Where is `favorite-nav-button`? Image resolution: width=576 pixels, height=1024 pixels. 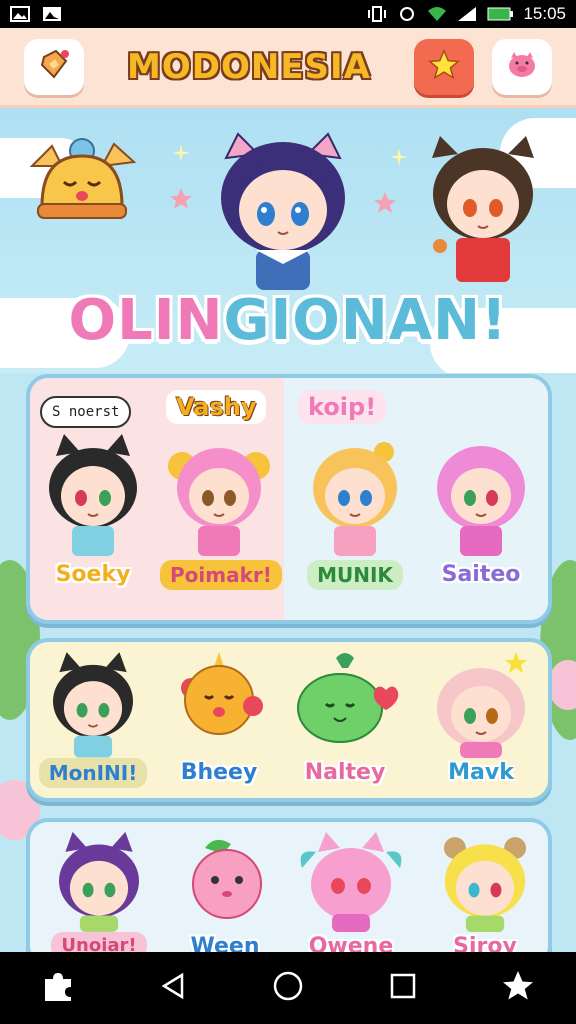
favorite-nav-button is located at coordinates (518, 988).